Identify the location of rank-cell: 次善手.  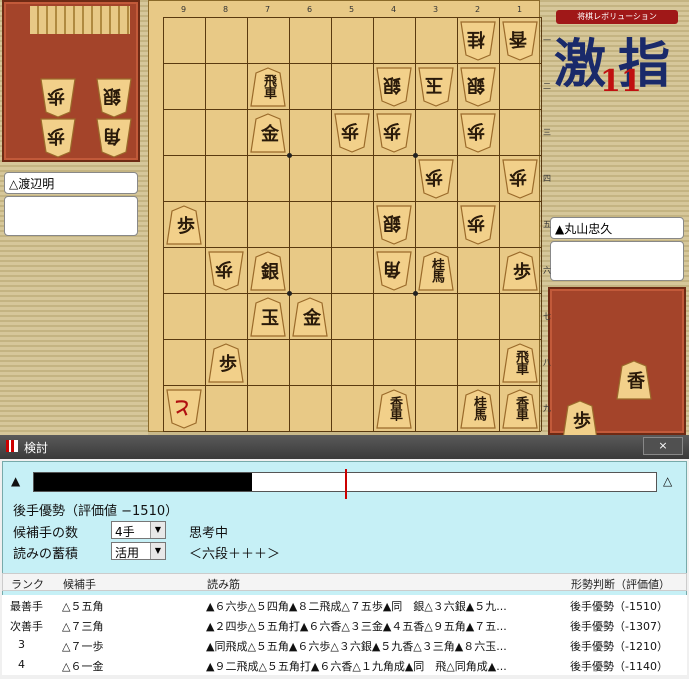
(26, 626).